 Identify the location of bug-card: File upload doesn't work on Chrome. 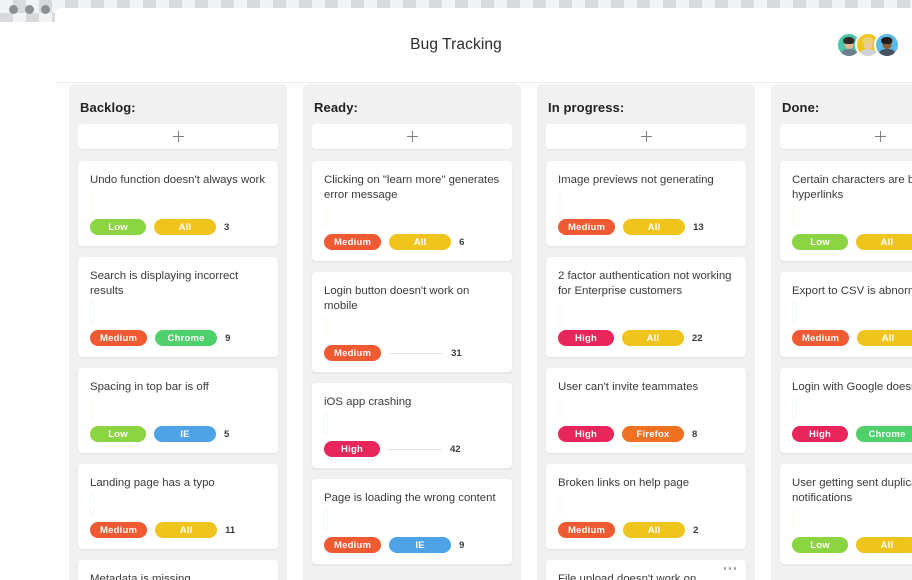
(646, 570).